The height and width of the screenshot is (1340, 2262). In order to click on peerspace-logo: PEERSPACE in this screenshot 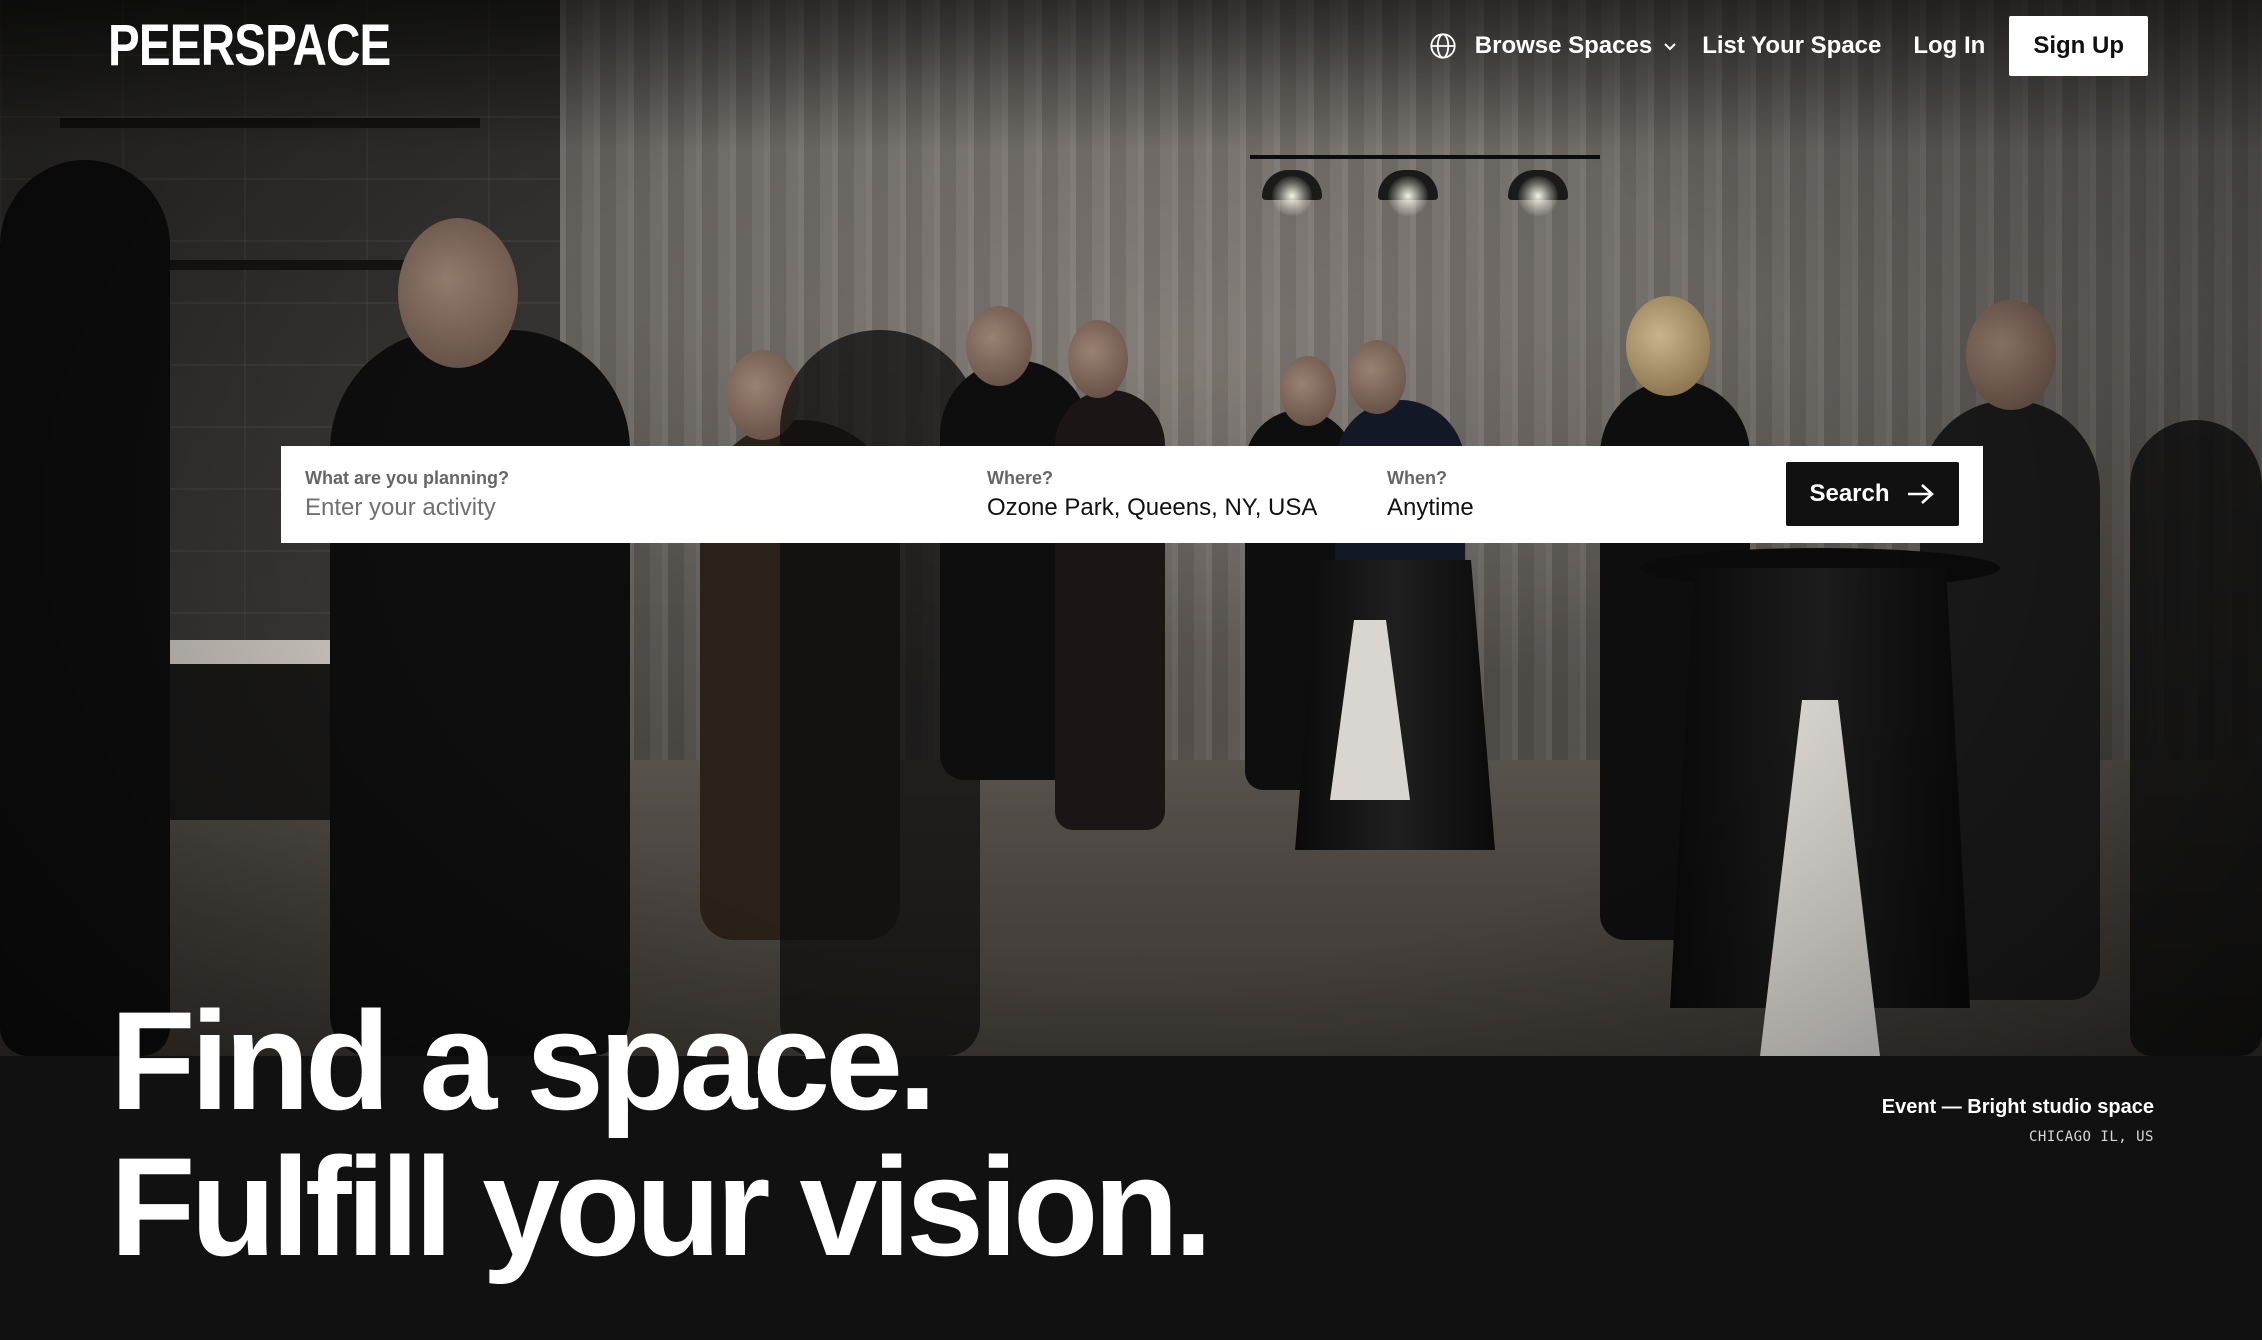, I will do `click(249, 46)`.